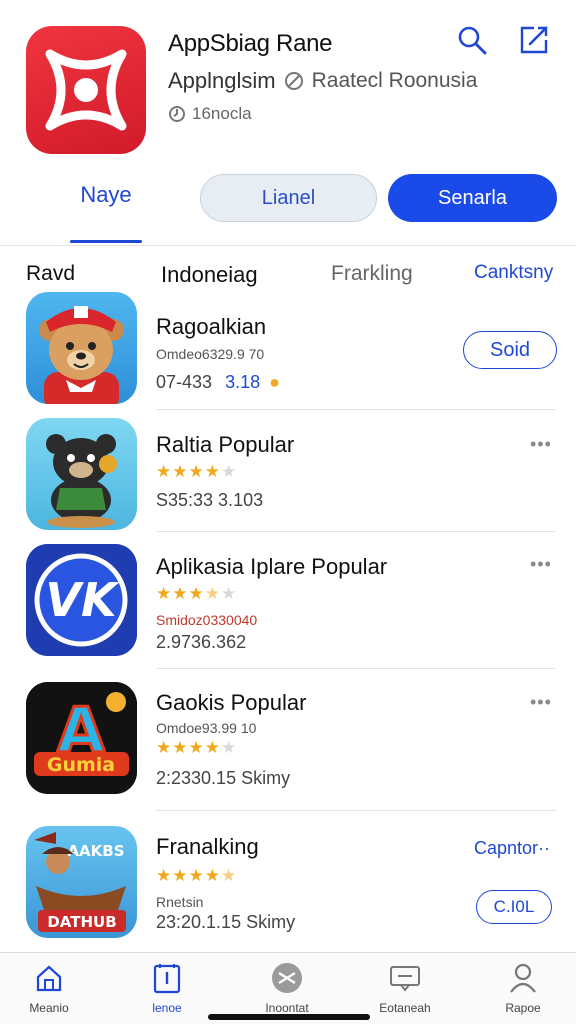 The width and height of the screenshot is (576, 1024). Describe the element at coordinates (222, 113) in the screenshot. I see `header-meta-text: 16nocla` at that location.